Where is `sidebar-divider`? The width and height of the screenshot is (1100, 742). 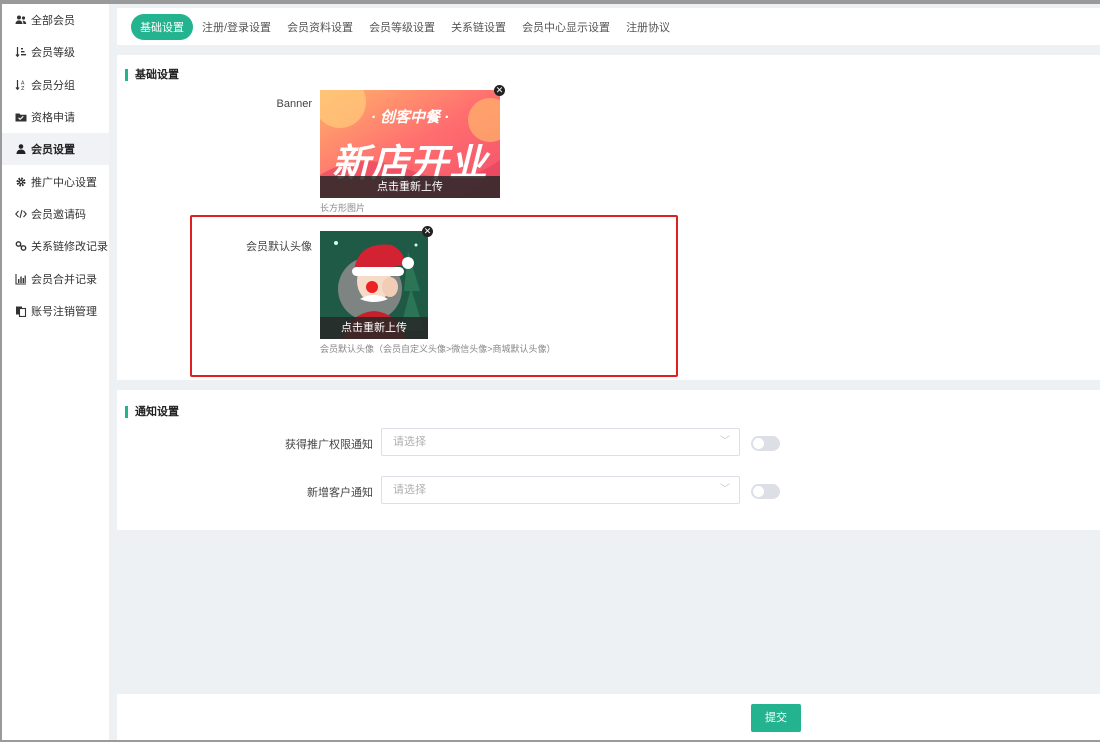 sidebar-divider is located at coordinates (113, 372).